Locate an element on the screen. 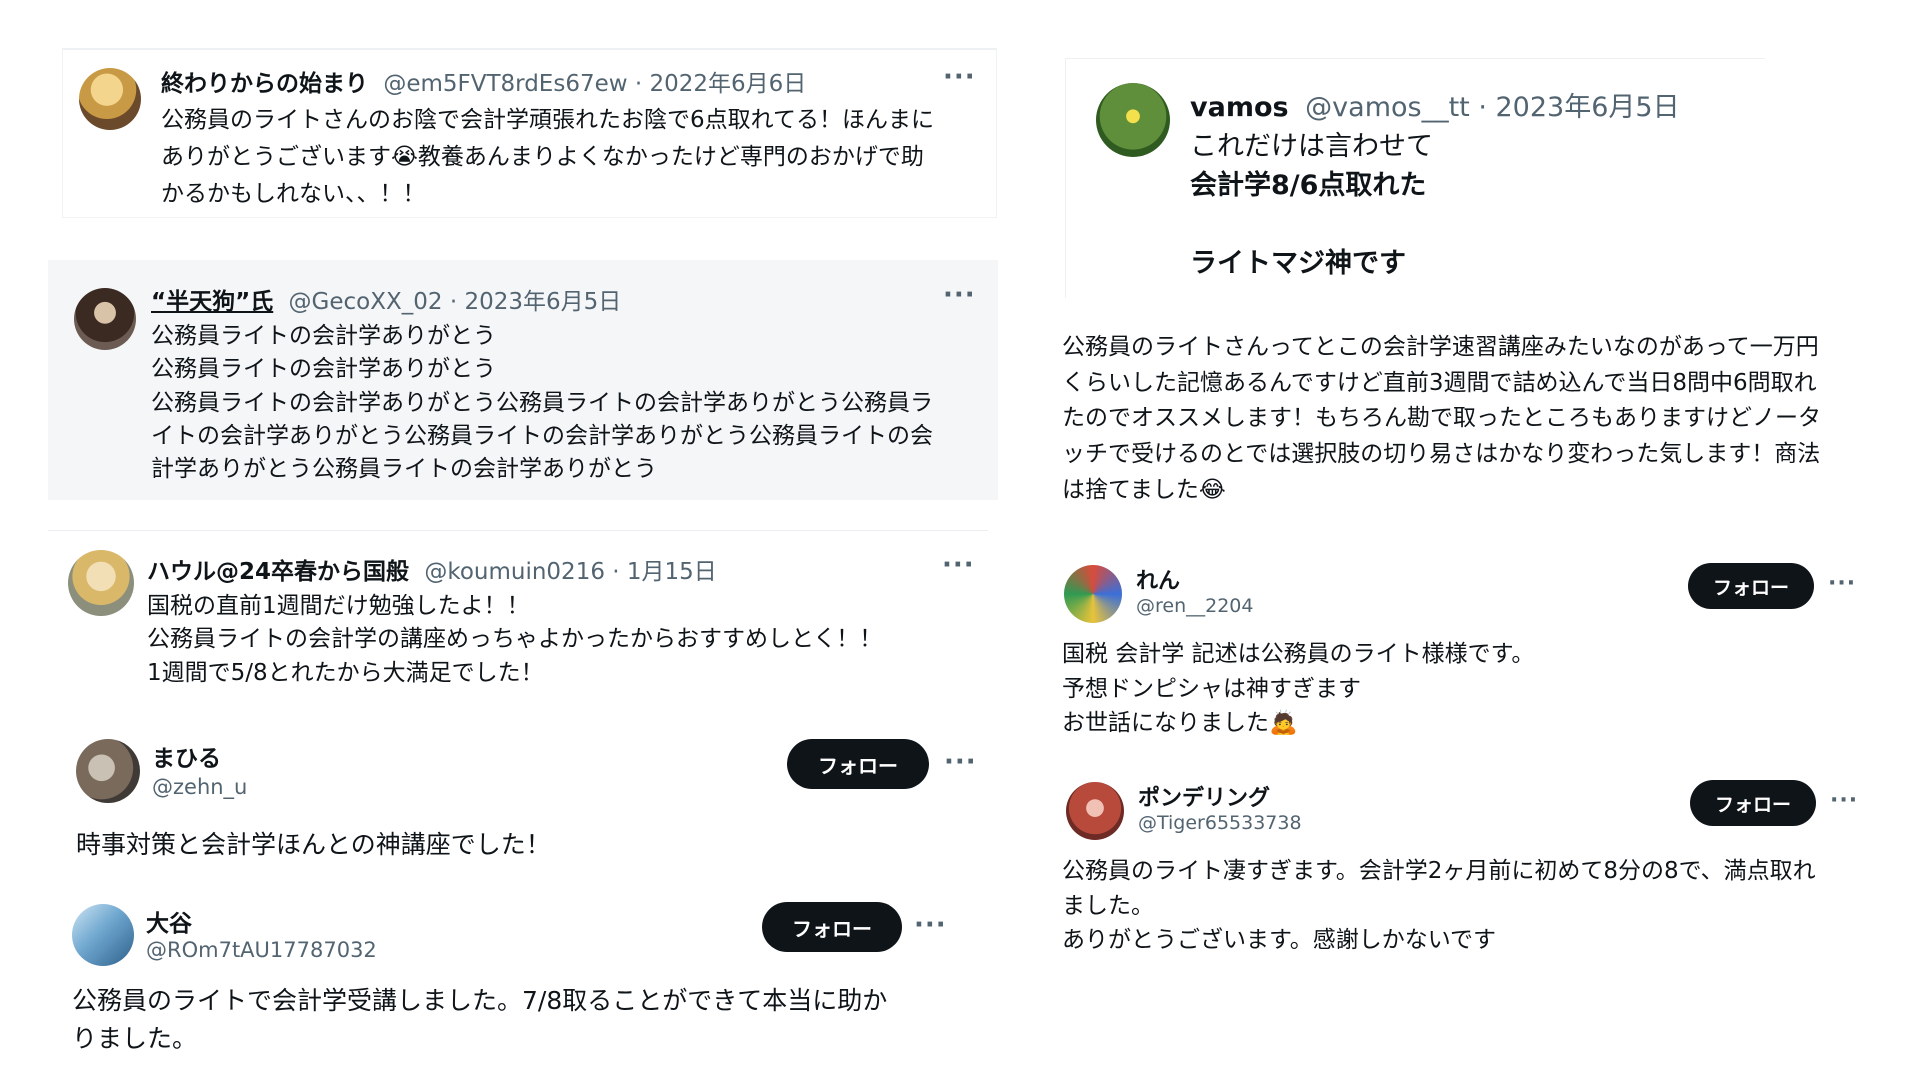 The image size is (1920, 1080). author-handle: @zehn_u is located at coordinates (199, 787).